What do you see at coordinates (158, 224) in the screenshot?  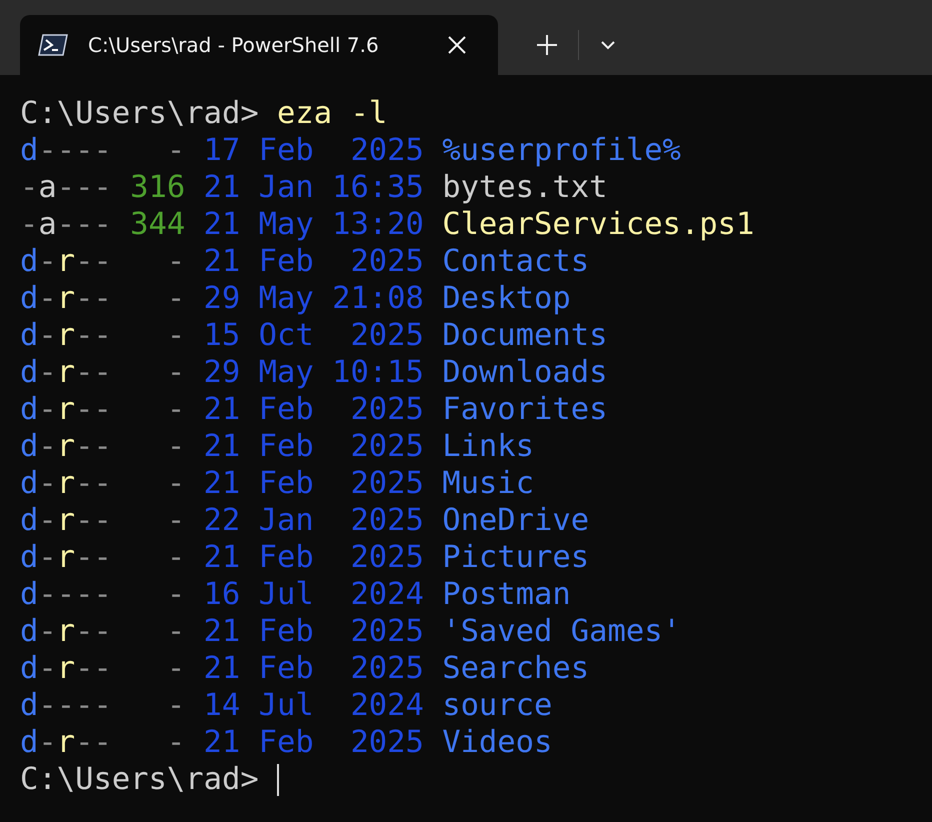 I see `size-text: 344` at bounding box center [158, 224].